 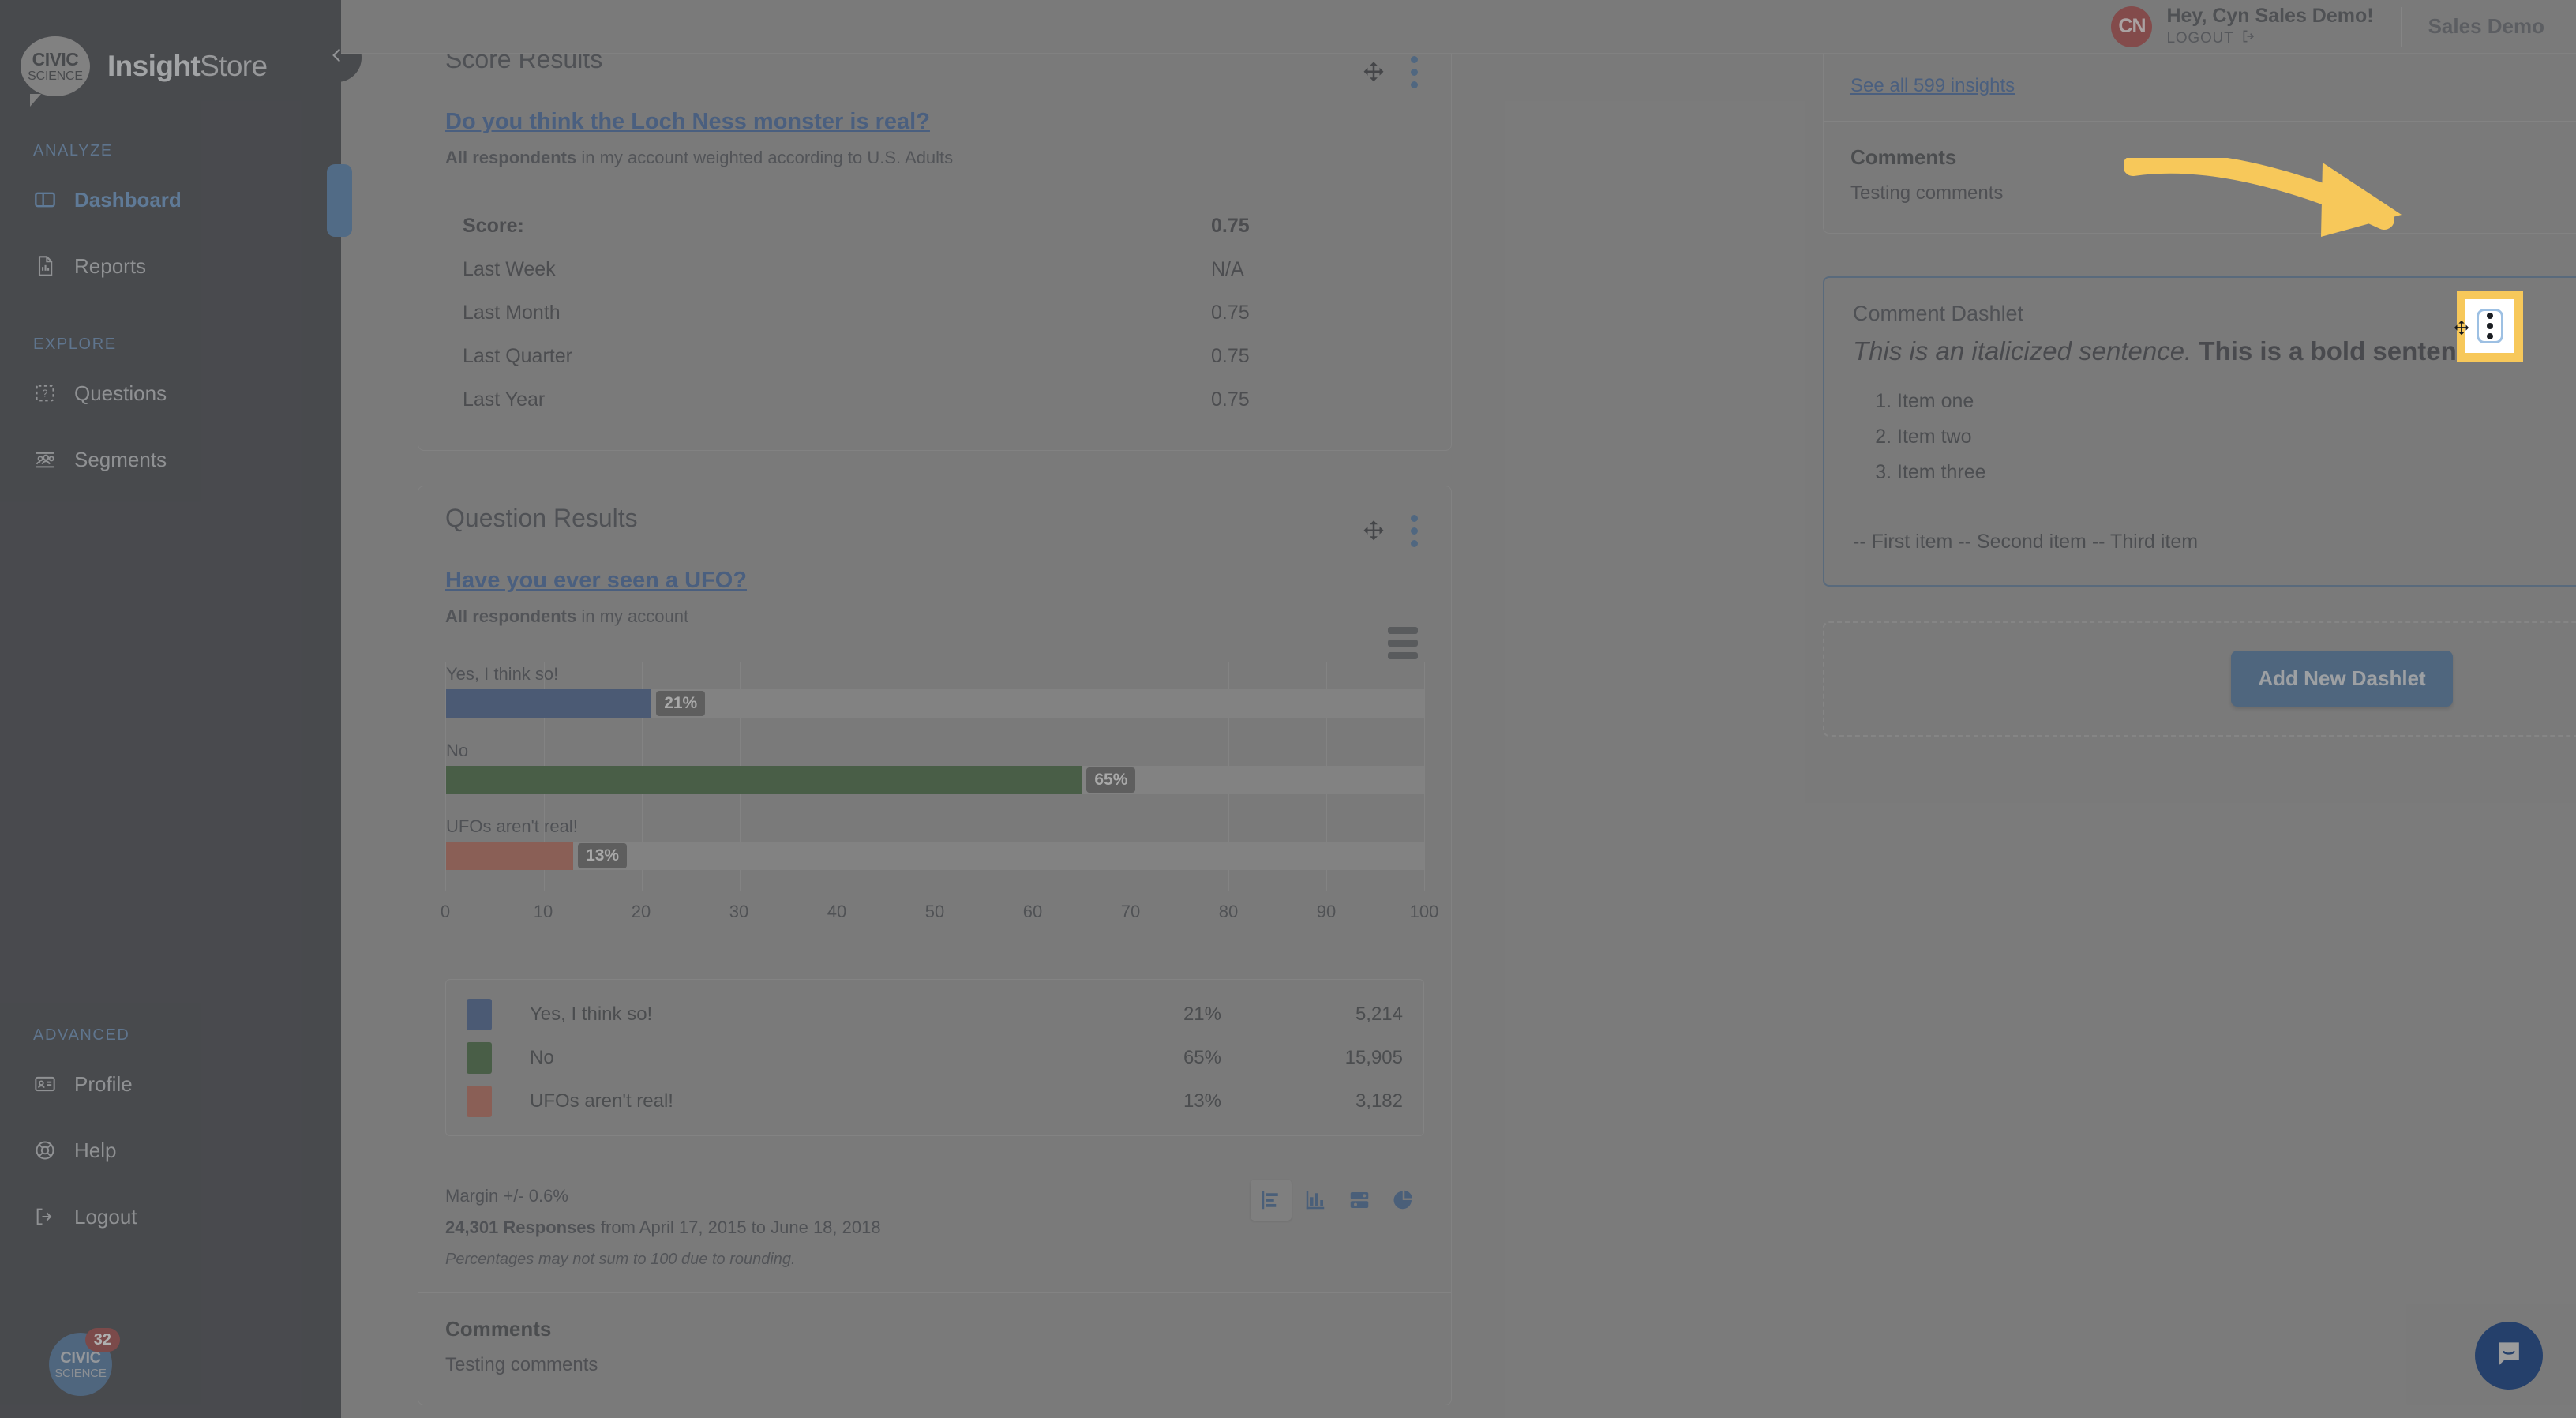 I want to click on sidebar-item-segments: Segments, so click(x=170, y=459).